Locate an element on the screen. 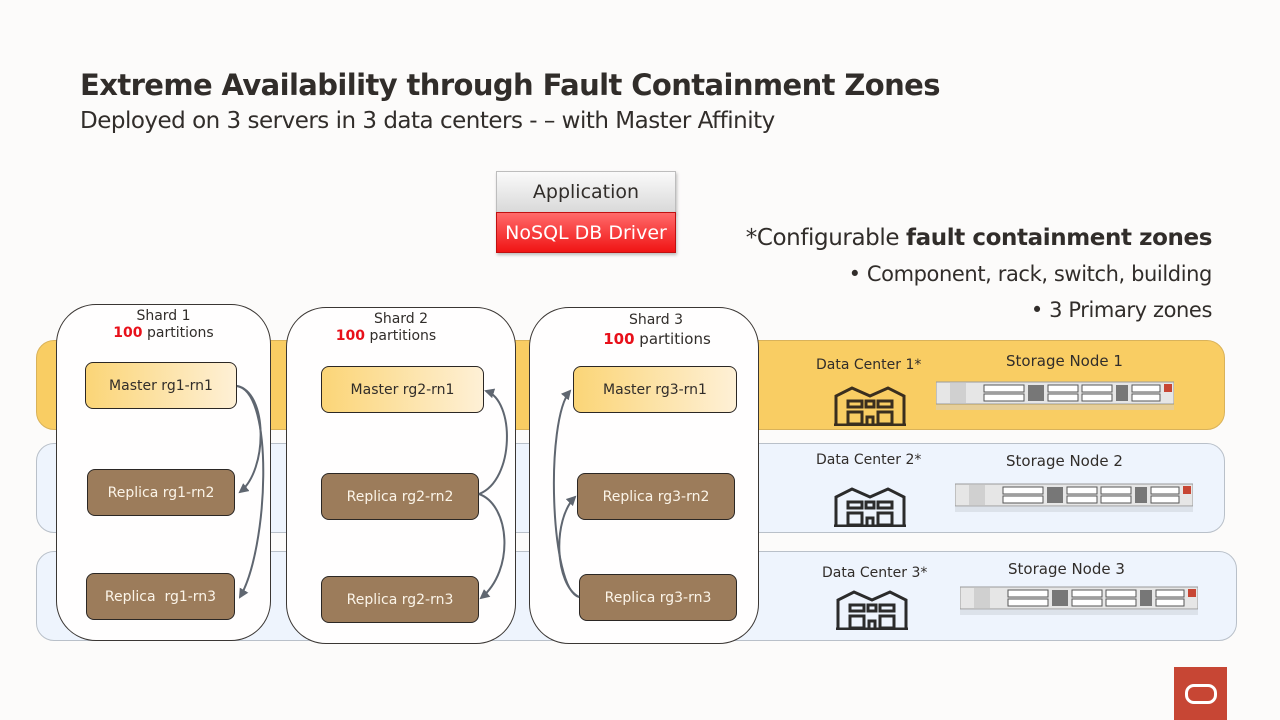  notes-headline: *Configurable fault containment zones is located at coordinates (979, 238).